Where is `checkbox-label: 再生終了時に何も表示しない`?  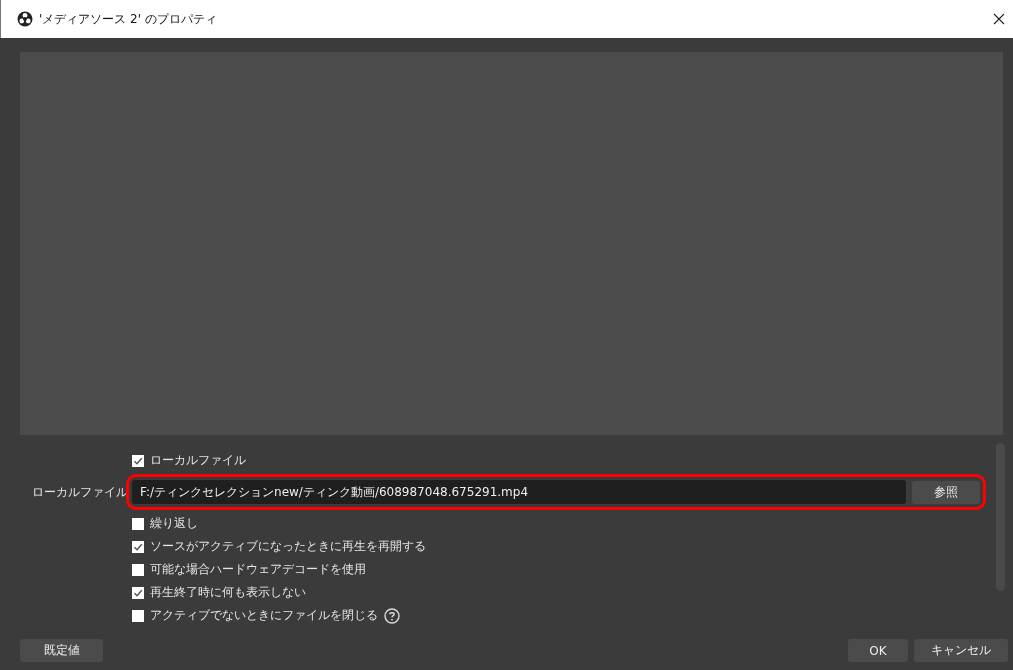 checkbox-label: 再生終了時に何も表示しない is located at coordinates (228, 592).